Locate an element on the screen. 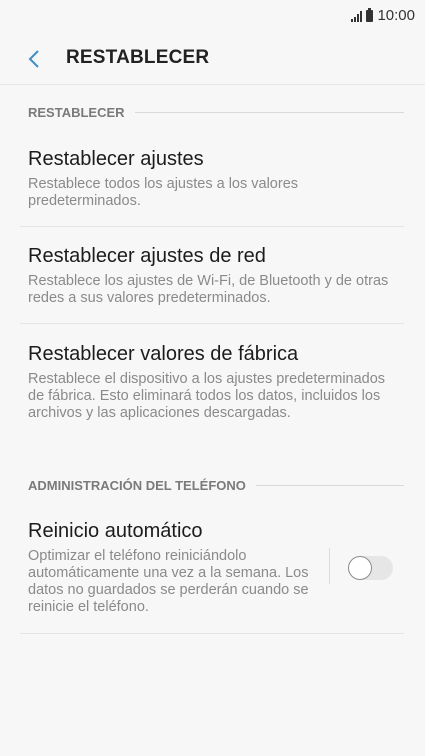 Image resolution: width=425 pixels, height=756 pixels. item-title: Restablecer ajustes is located at coordinates (116, 159).